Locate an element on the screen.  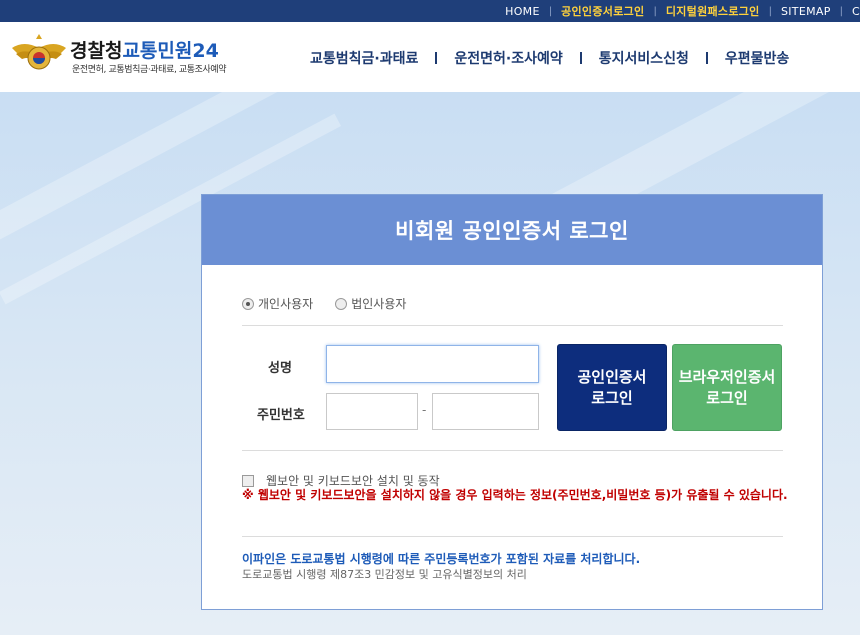
site-logo: 경찰청교통민원24 운전면허, 교통범칙금·과태료, 교통조사예약 is located at coordinates (130, 59).